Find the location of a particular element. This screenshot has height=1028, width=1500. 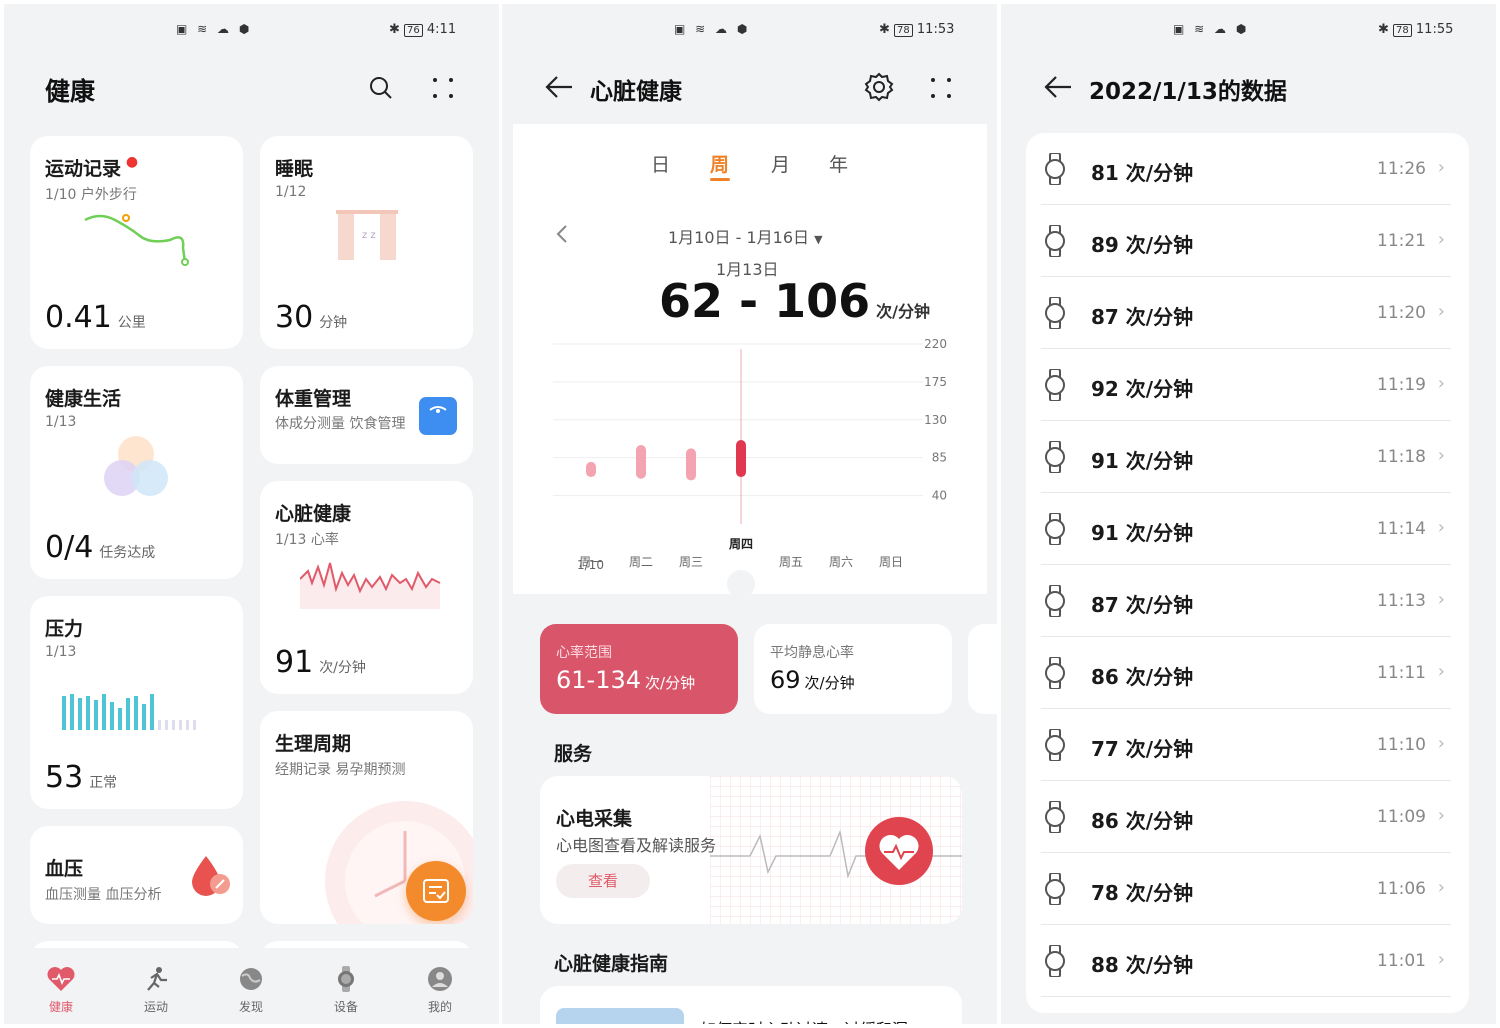

svg-text: z z is located at coordinates (369, 235).